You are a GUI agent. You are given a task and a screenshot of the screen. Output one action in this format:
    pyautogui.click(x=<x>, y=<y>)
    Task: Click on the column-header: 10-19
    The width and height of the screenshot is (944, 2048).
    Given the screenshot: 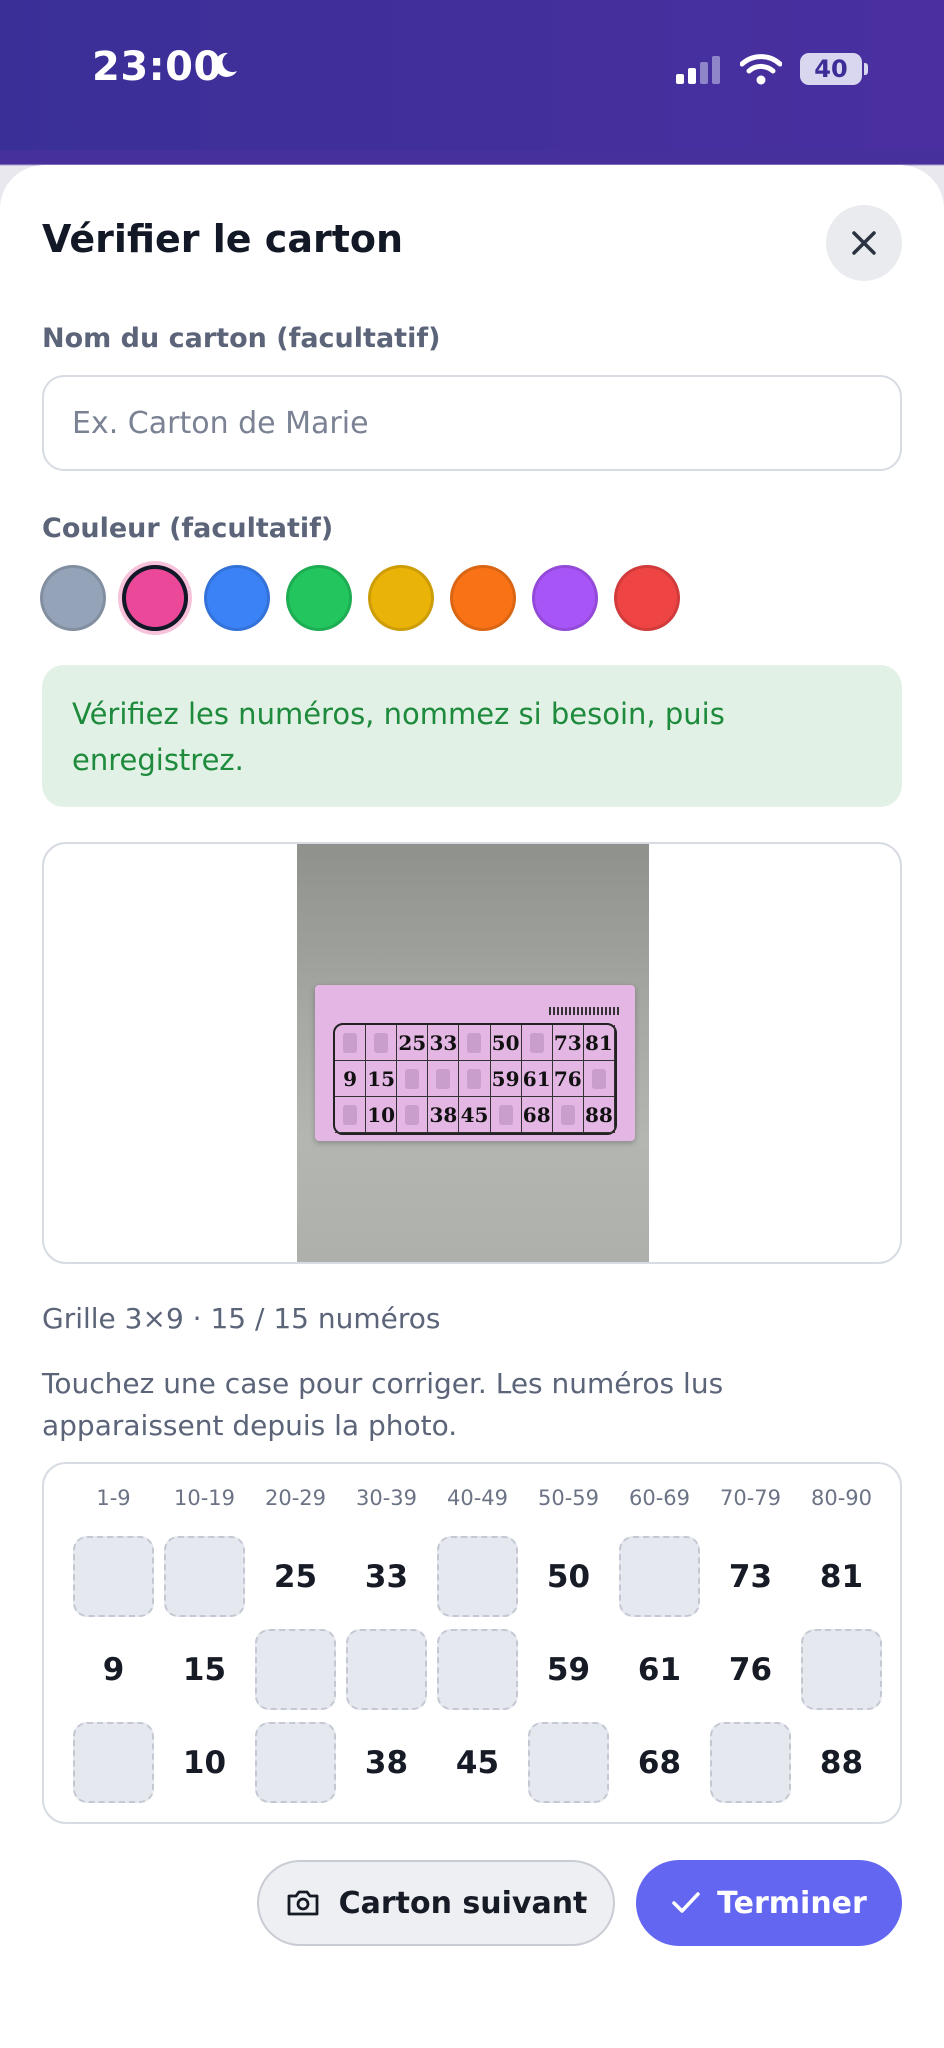 What is the action you would take?
    pyautogui.click(x=204, y=1498)
    